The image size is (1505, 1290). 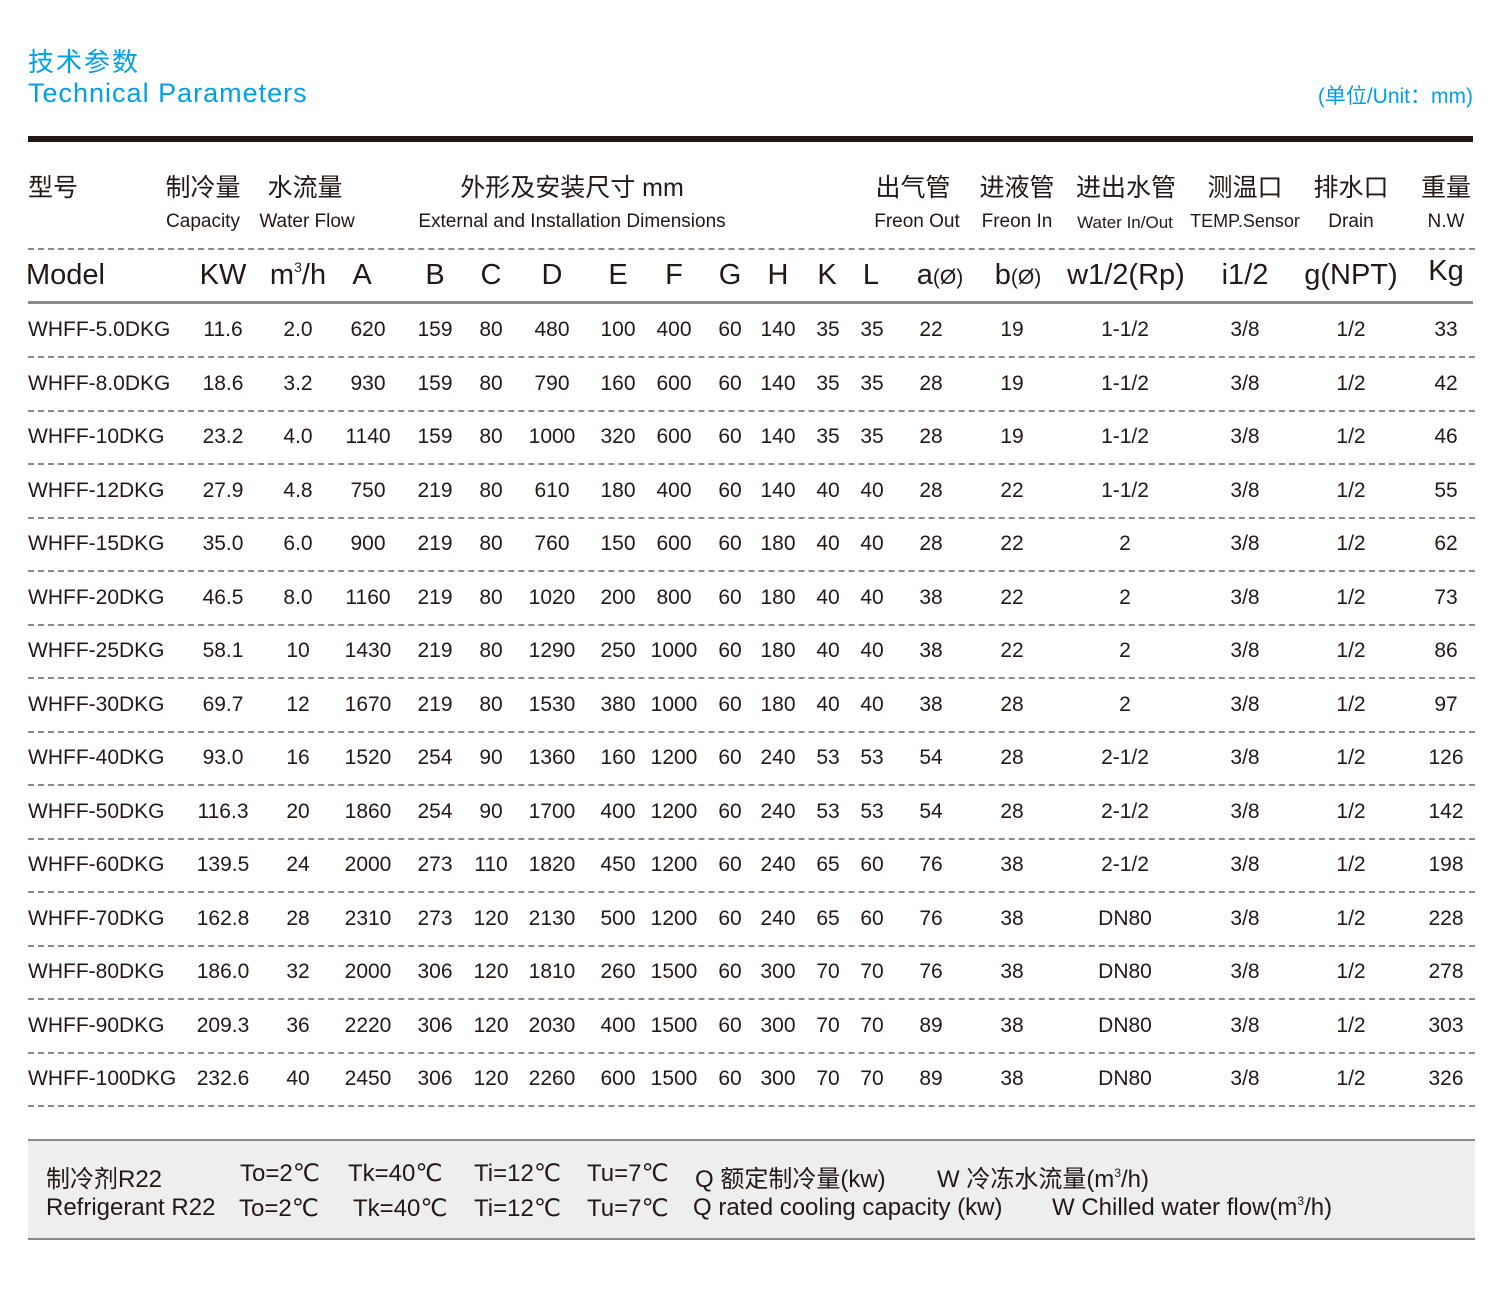 What do you see at coordinates (948, 277) in the screenshot?
I see `header-a-diameter: (Ø)` at bounding box center [948, 277].